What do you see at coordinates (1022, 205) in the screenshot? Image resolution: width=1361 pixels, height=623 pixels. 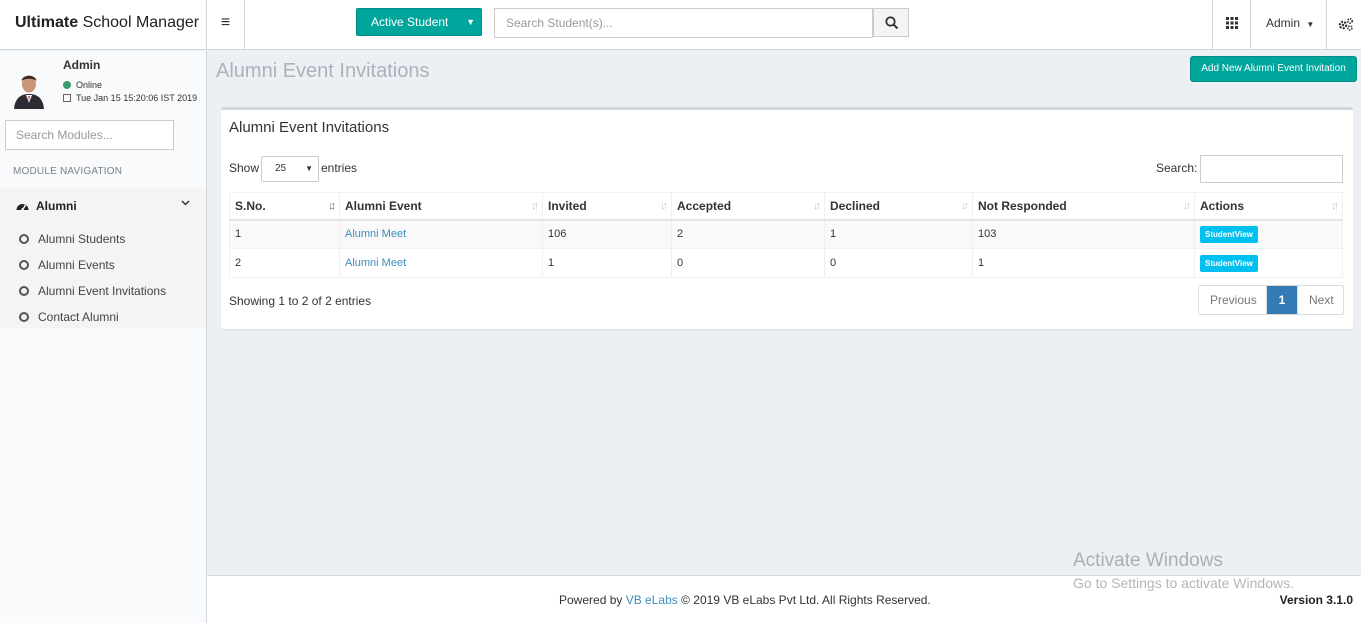 I see `column-header-label: Not Responded` at bounding box center [1022, 205].